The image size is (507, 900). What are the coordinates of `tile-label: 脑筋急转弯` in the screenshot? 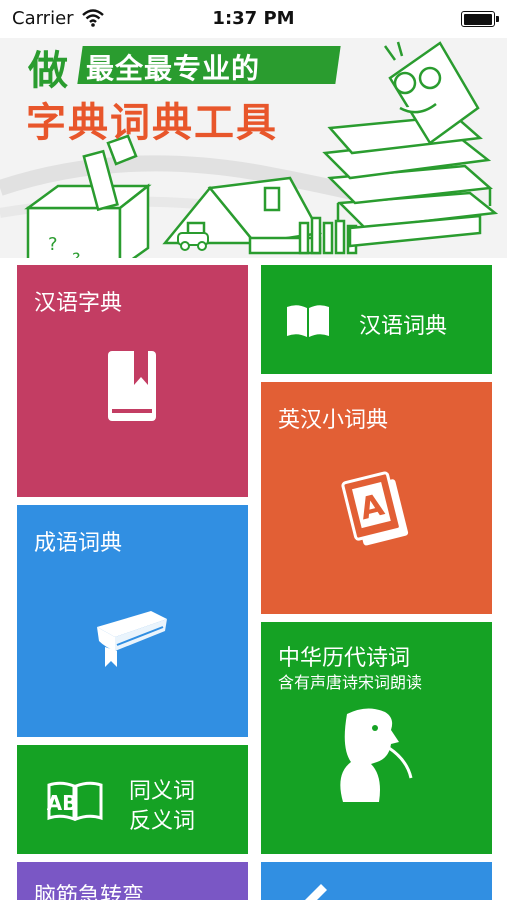 It's located at (89, 892).